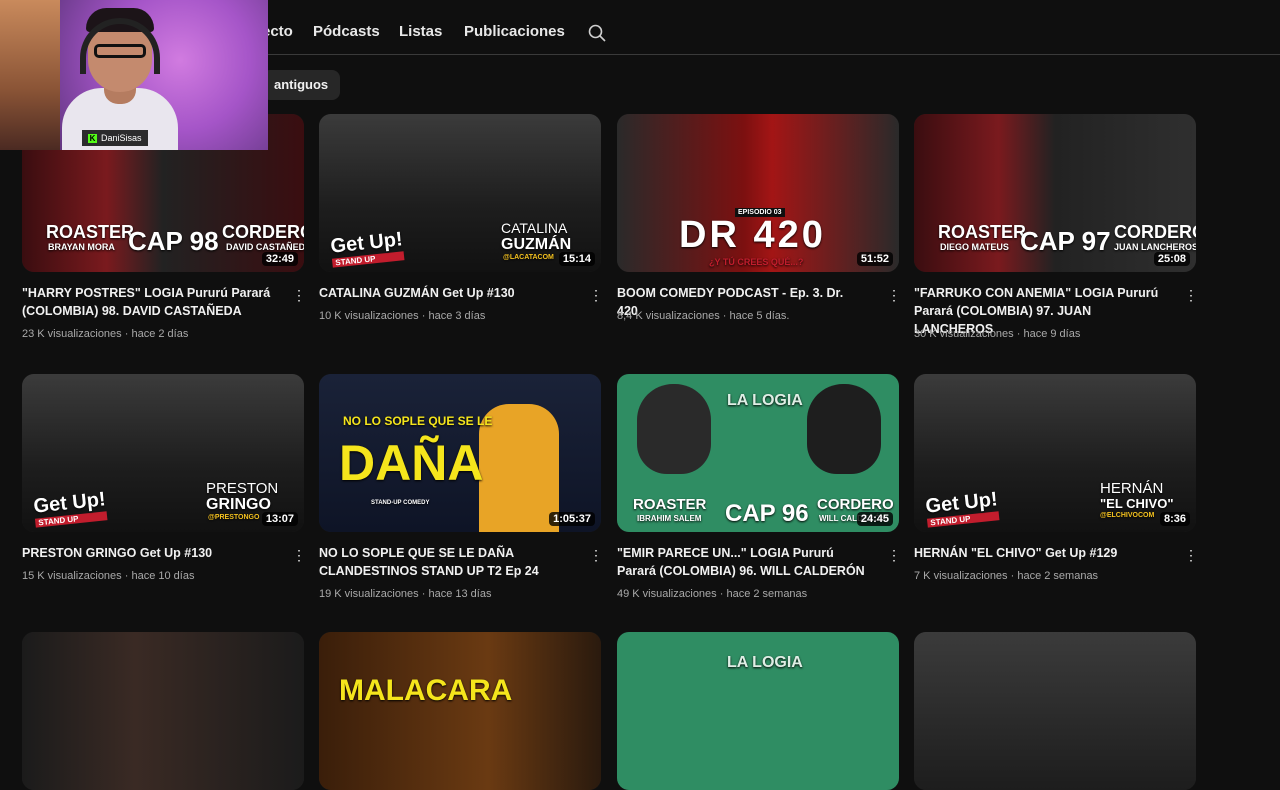  Describe the element at coordinates (72, 576) in the screenshot. I see `view-count: 15 K visualizaciones` at that location.